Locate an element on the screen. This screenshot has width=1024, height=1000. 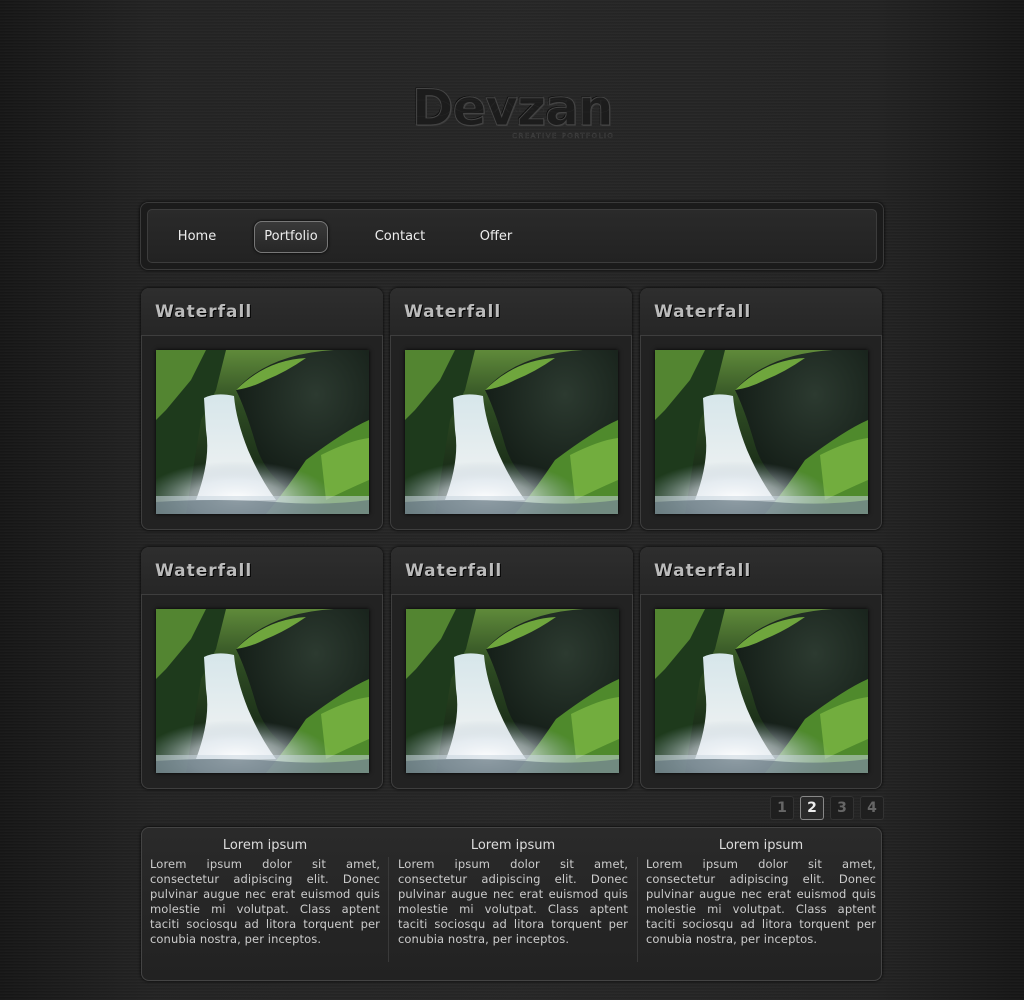
page-3-button: 3 is located at coordinates (842, 808).